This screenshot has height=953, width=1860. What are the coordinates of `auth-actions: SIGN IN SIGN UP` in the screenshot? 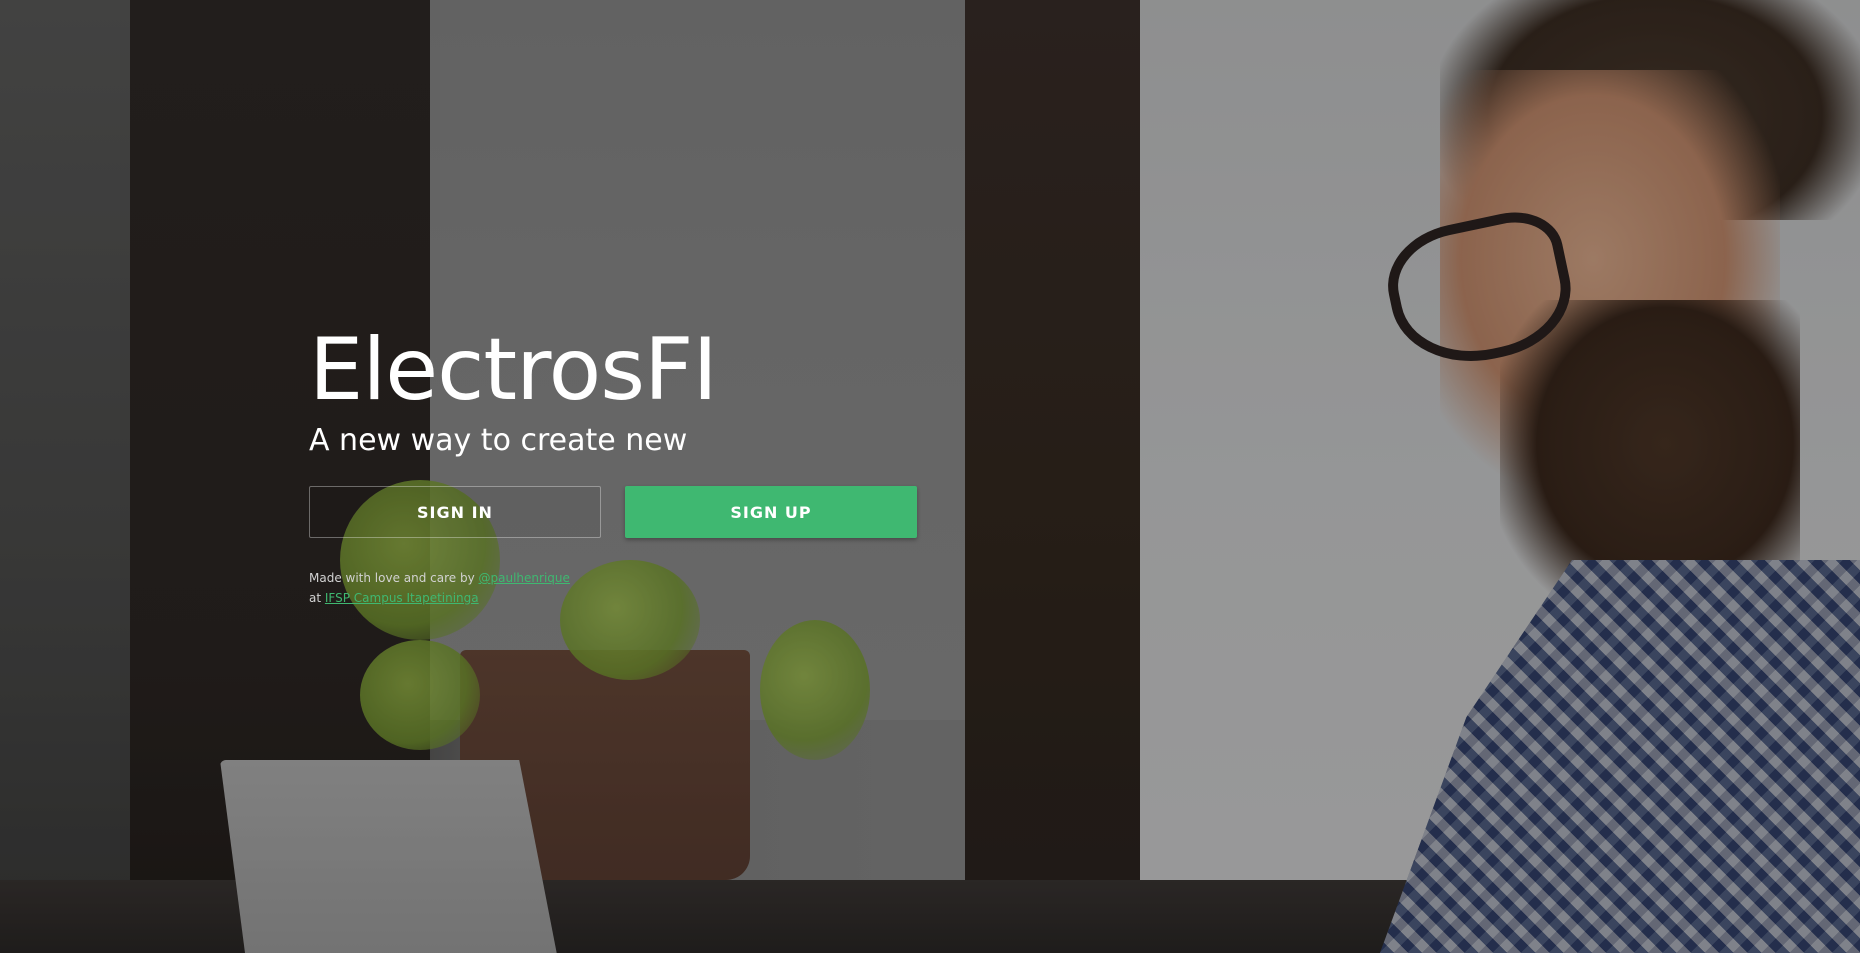 It's located at (629, 512).